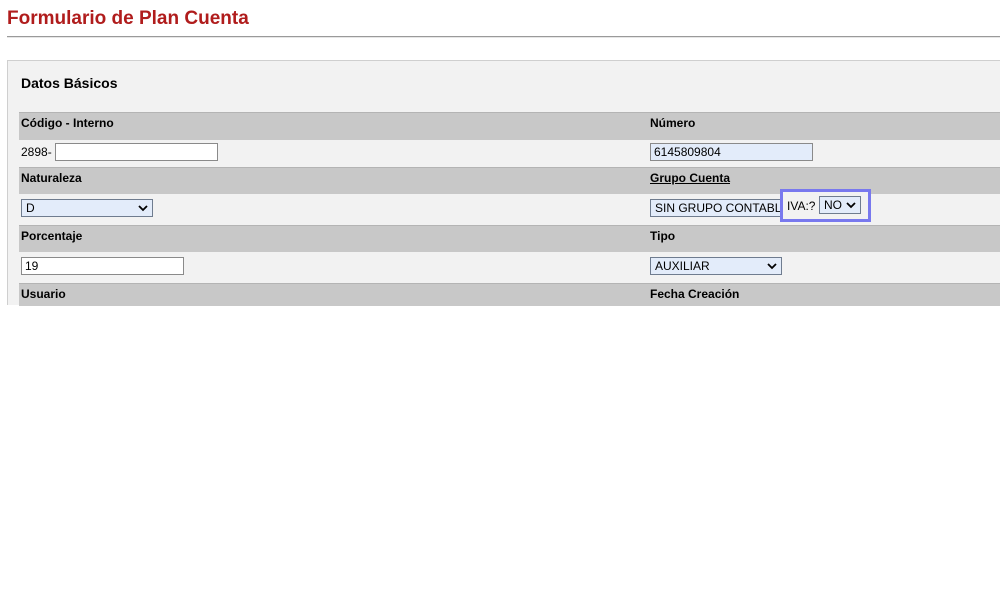  I want to click on label-codigo-interno: Código - Interno, so click(67, 123).